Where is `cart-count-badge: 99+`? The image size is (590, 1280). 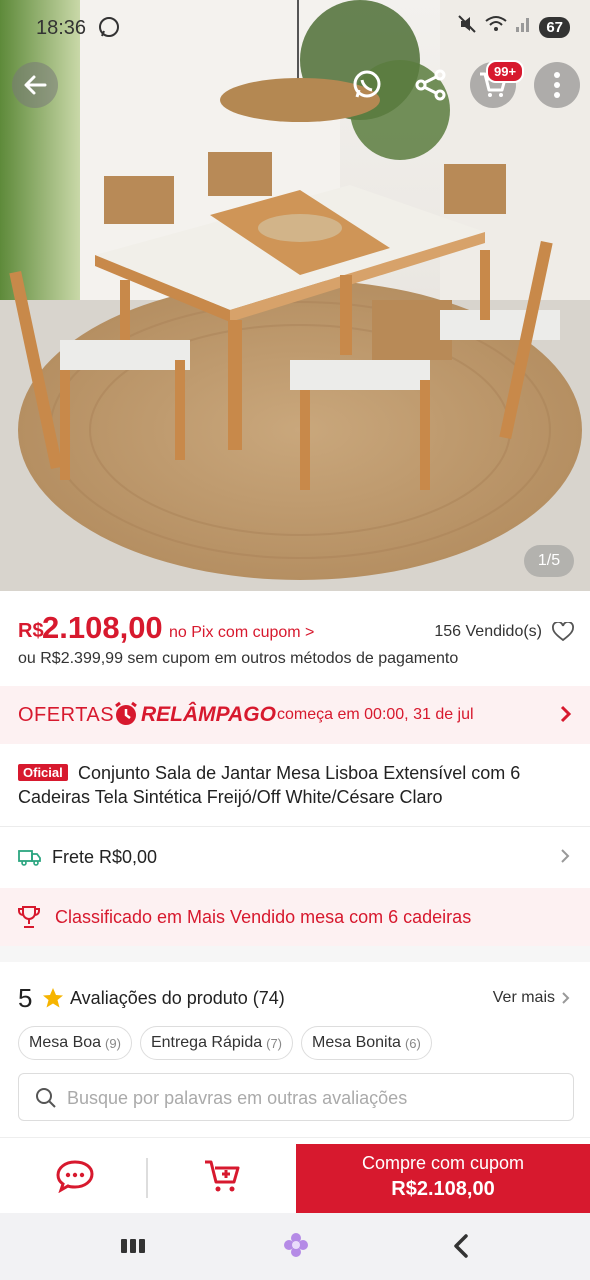
cart-count-badge: 99+ is located at coordinates (505, 71).